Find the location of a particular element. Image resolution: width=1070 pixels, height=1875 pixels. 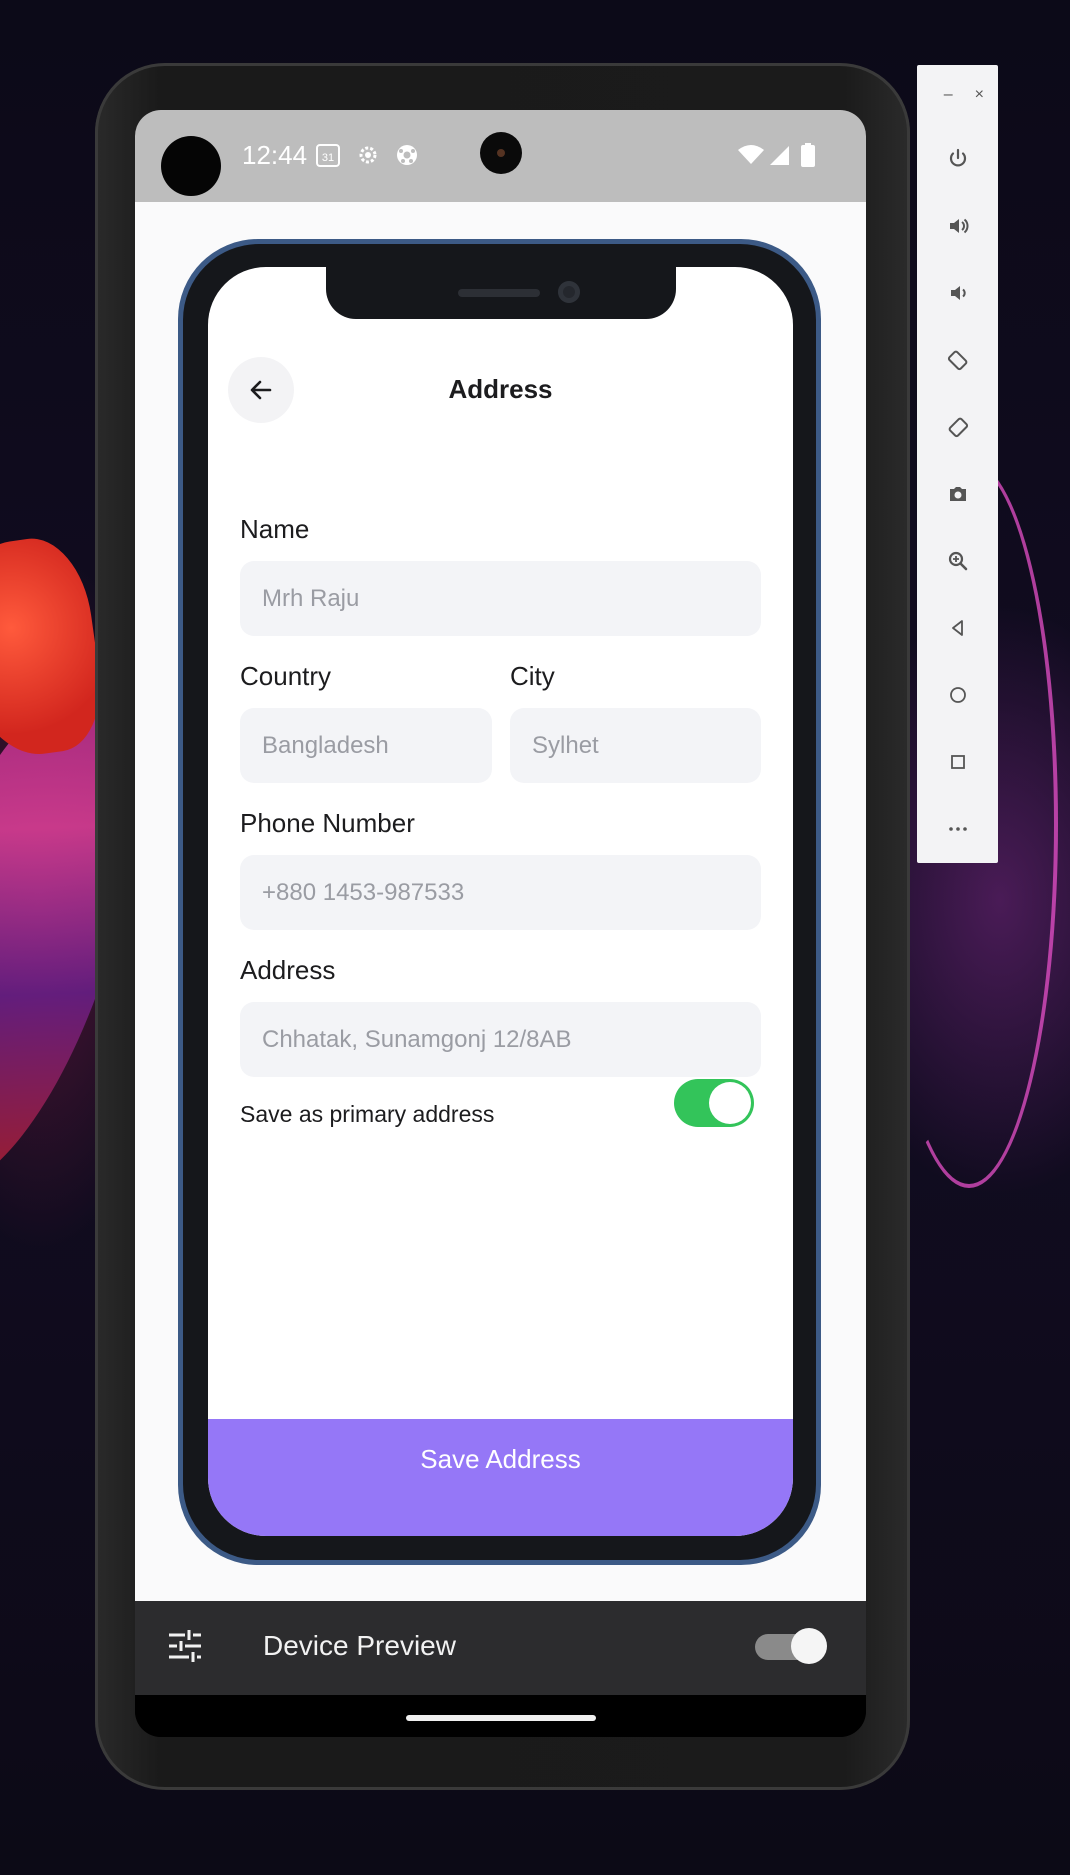

city-label: City is located at coordinates (532, 676).